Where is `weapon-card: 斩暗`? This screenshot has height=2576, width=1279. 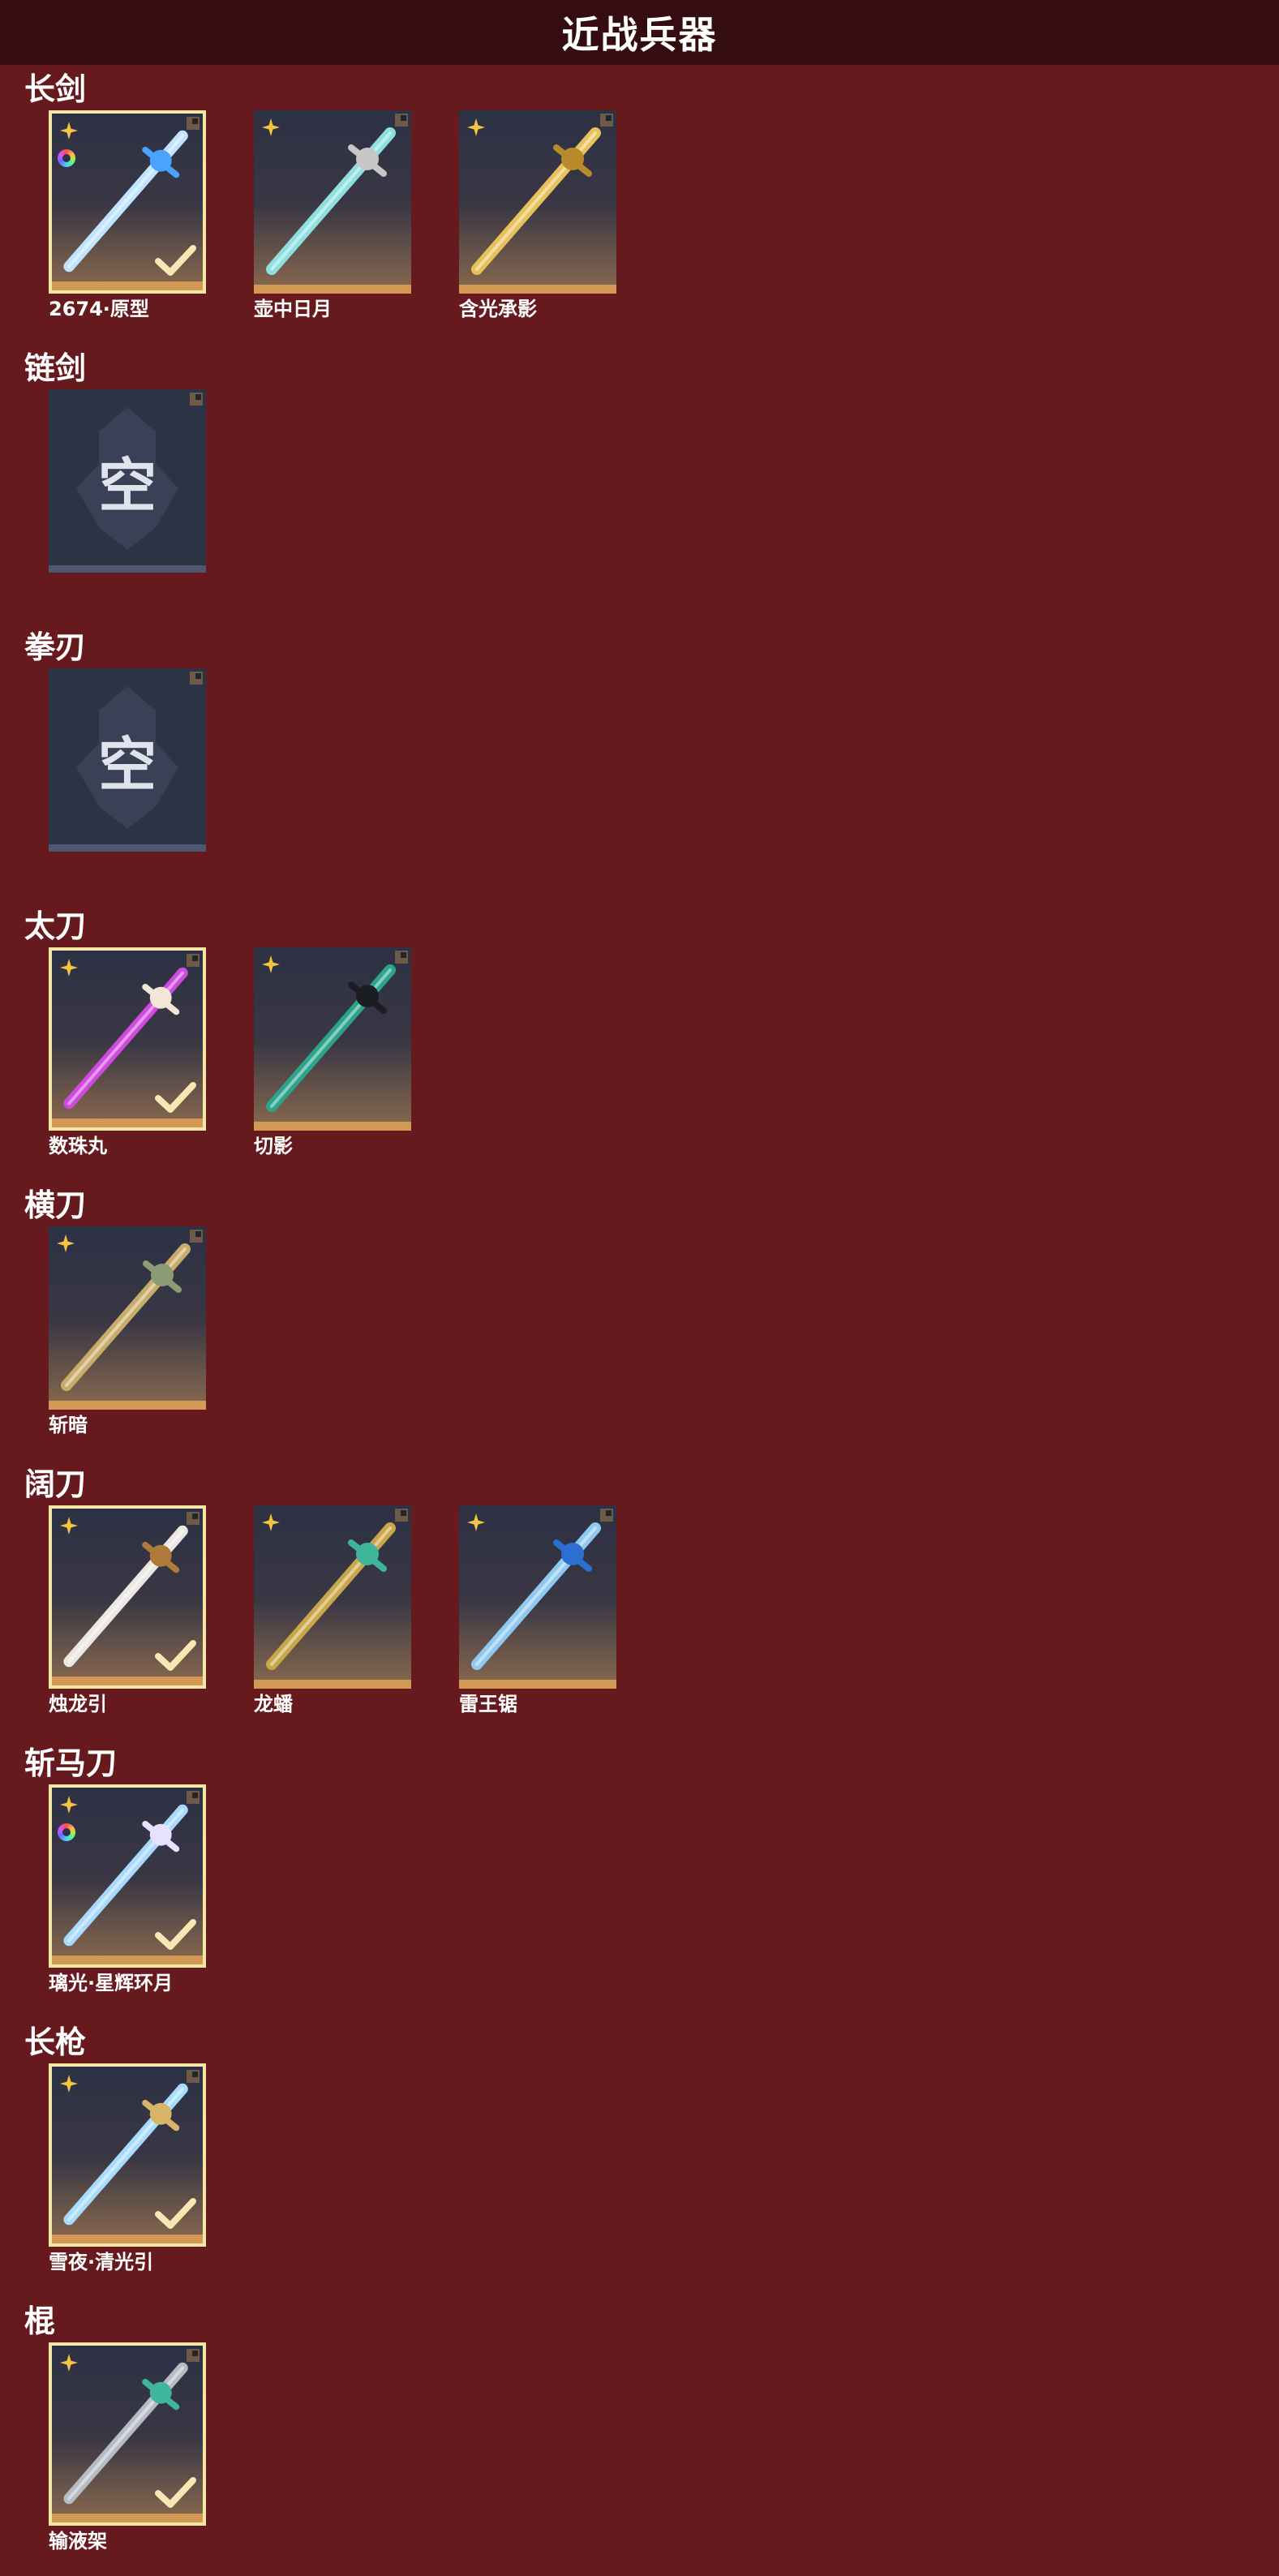 weapon-card: 斩暗 is located at coordinates (127, 1331).